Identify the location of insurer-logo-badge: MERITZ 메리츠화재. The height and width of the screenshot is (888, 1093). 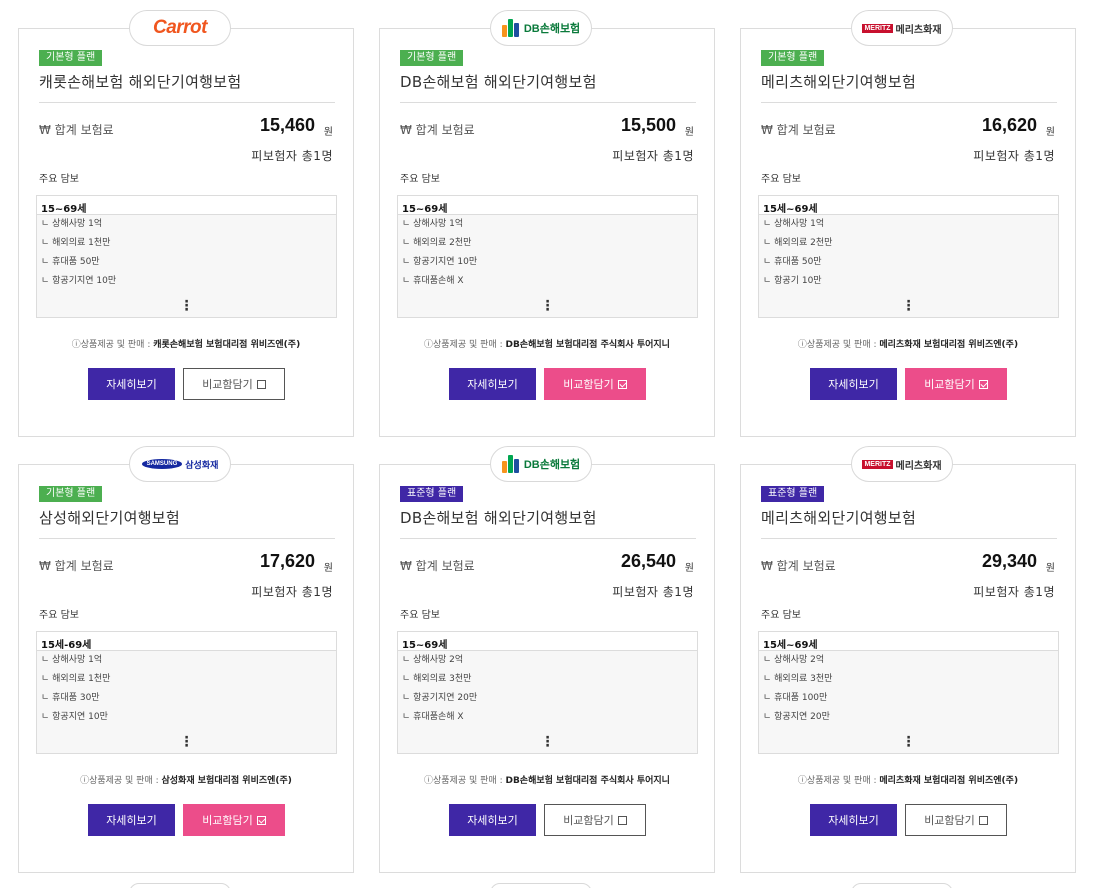
(902, 464).